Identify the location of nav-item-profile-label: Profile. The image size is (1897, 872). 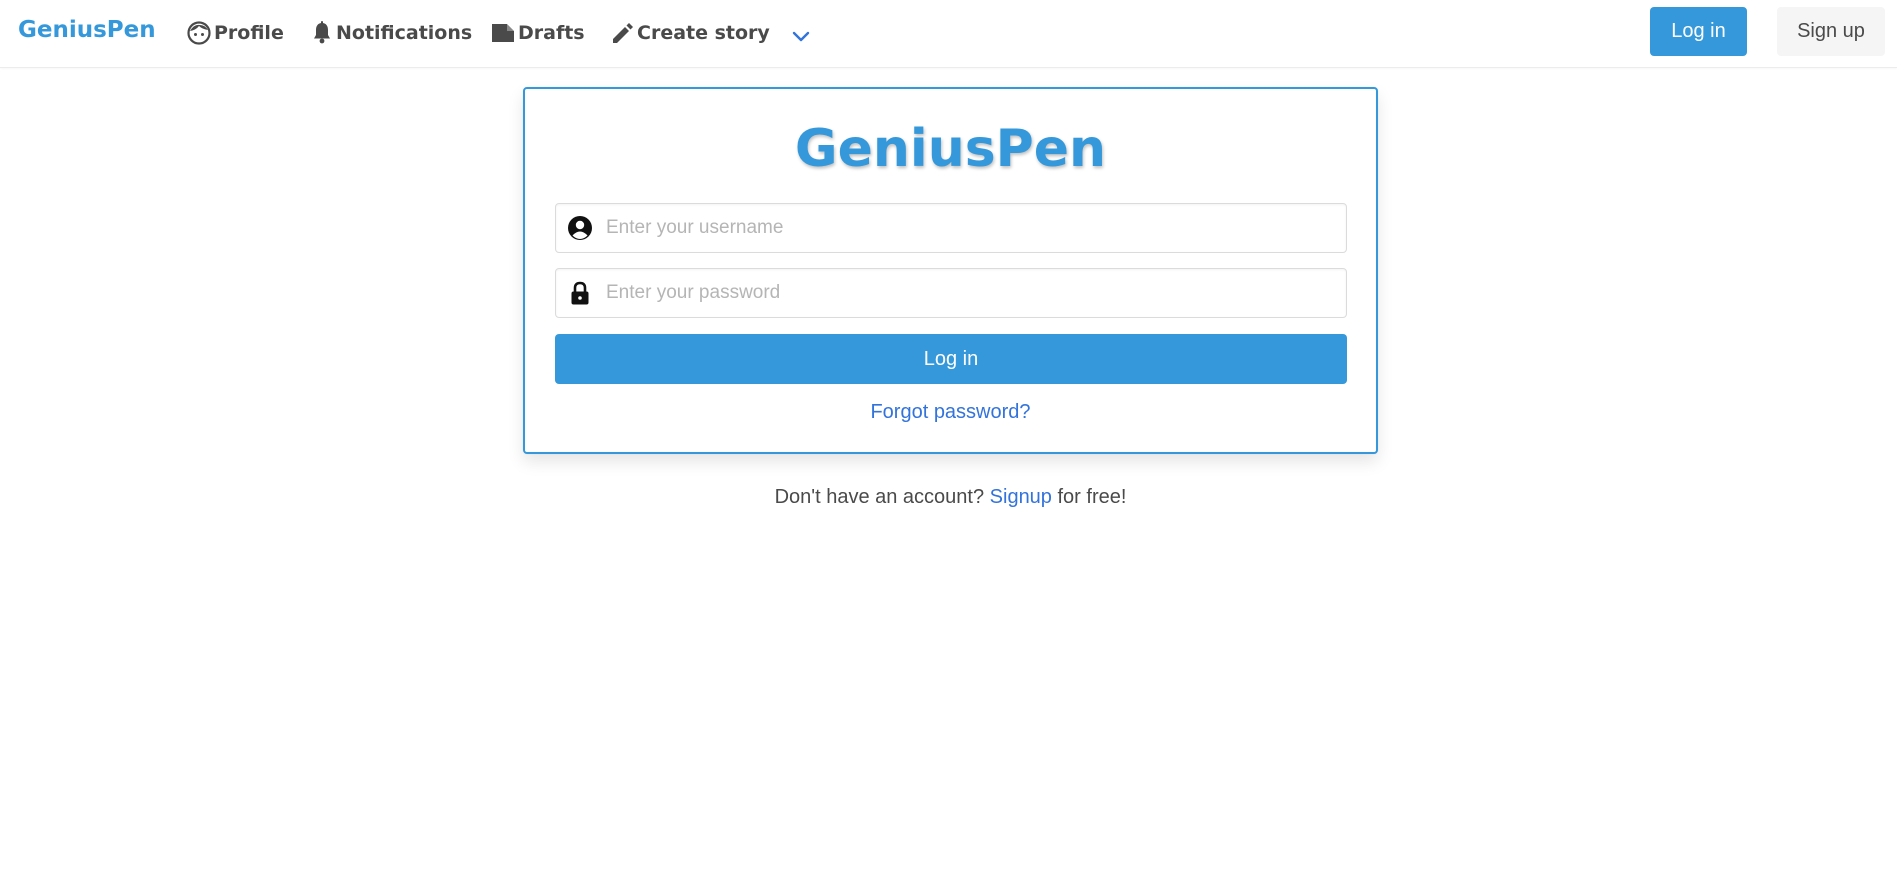
(249, 33).